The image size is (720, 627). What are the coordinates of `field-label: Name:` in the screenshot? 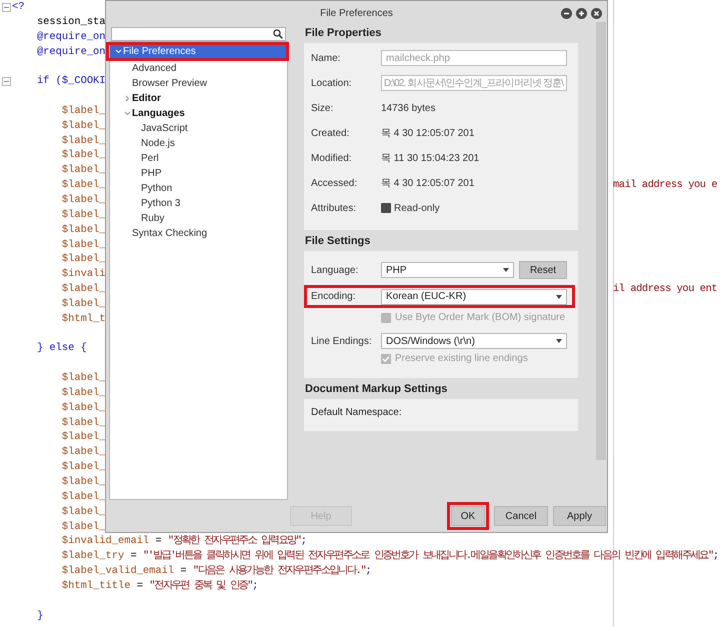 It's located at (326, 58).